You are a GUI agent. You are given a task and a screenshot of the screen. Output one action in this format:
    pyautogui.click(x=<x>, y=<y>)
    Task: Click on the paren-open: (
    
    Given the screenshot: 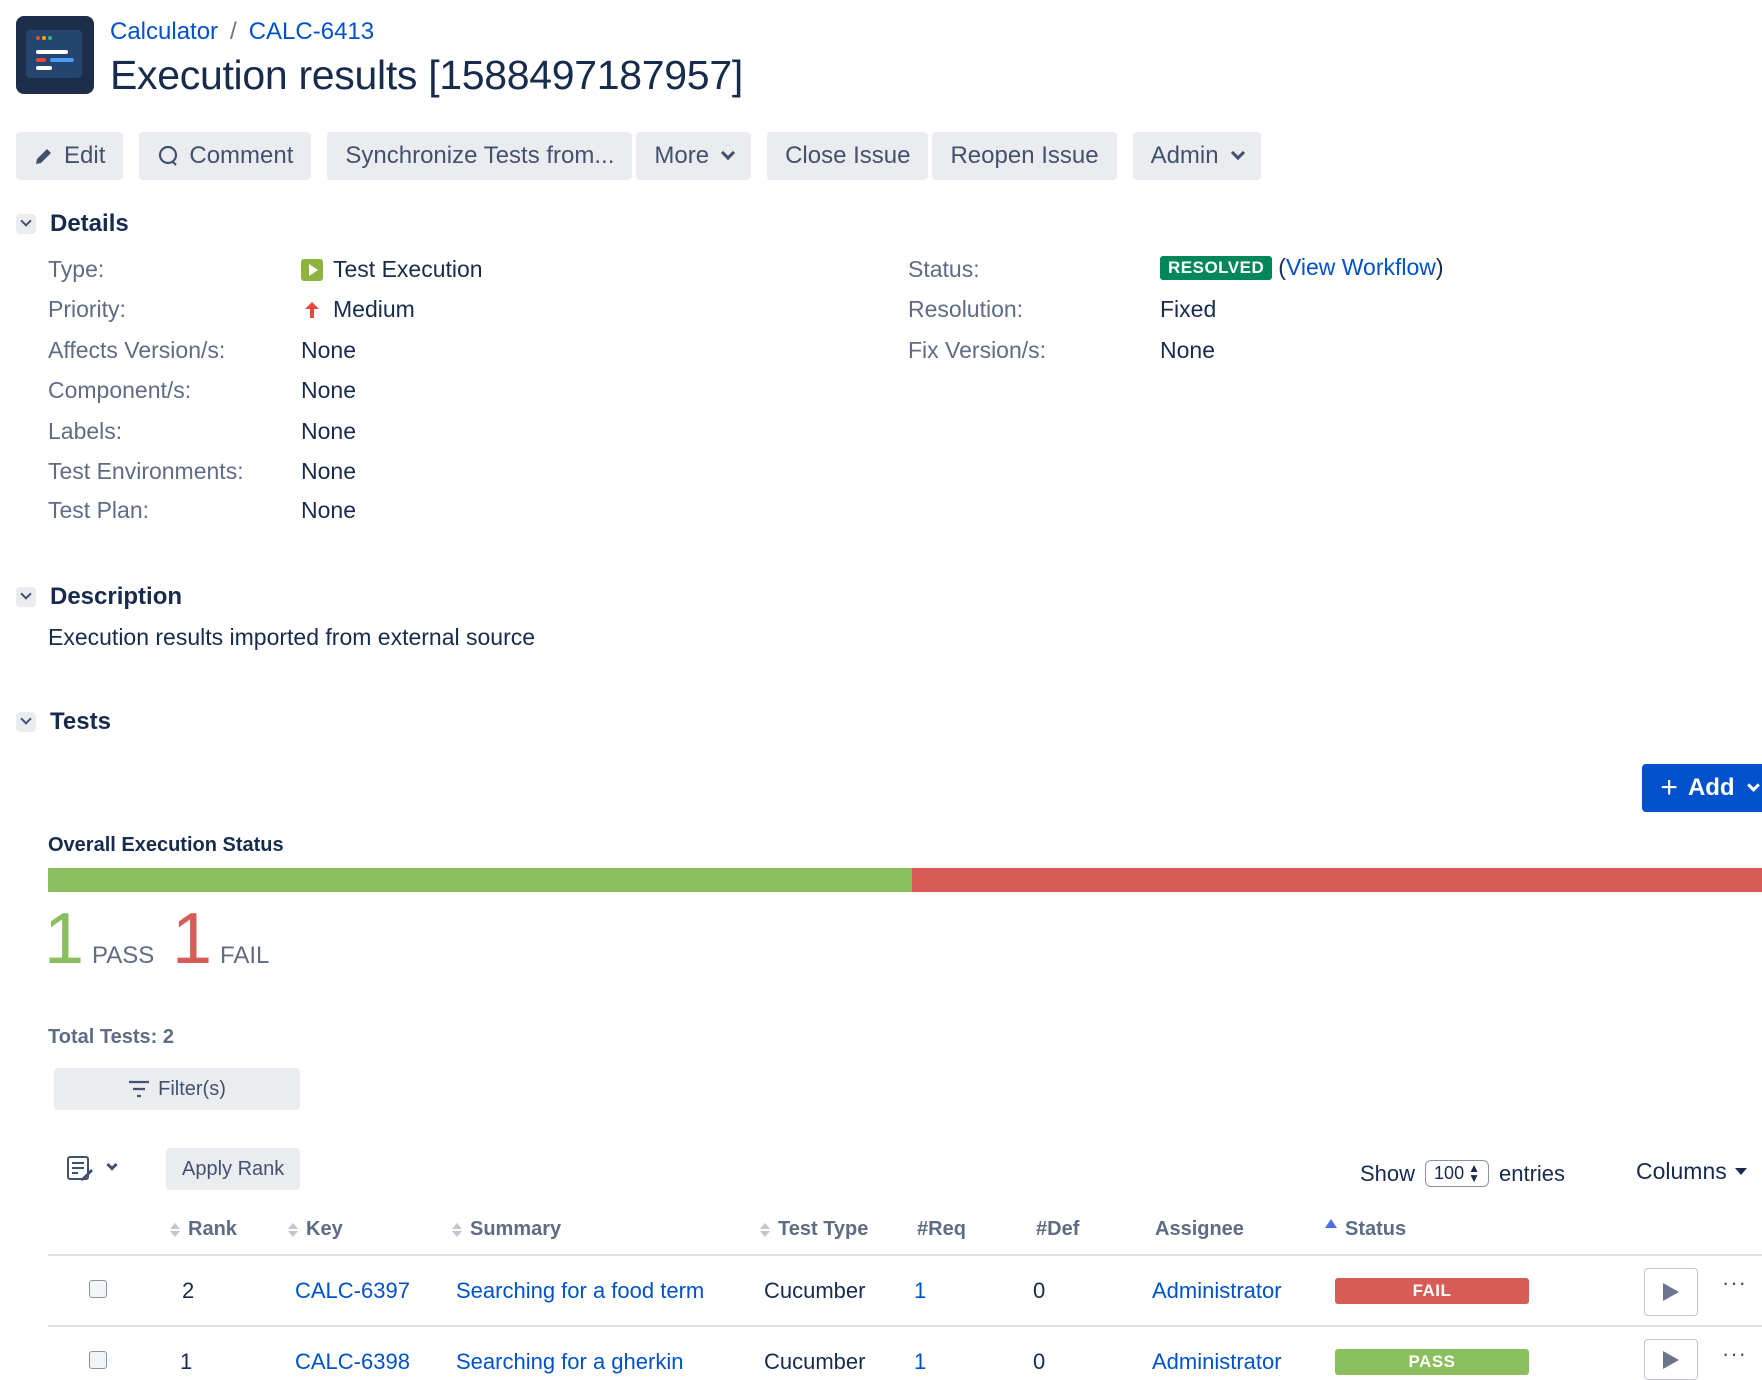 What is the action you would take?
    pyautogui.click(x=1282, y=267)
    